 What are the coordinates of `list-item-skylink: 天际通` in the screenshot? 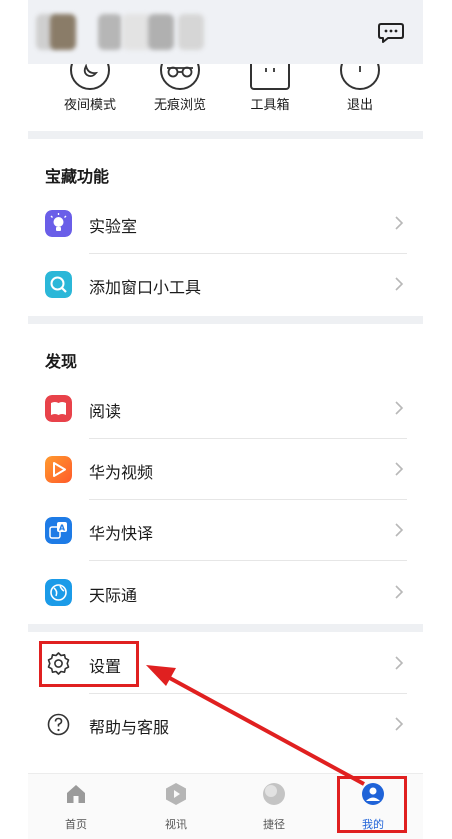 It's located at (225, 592).